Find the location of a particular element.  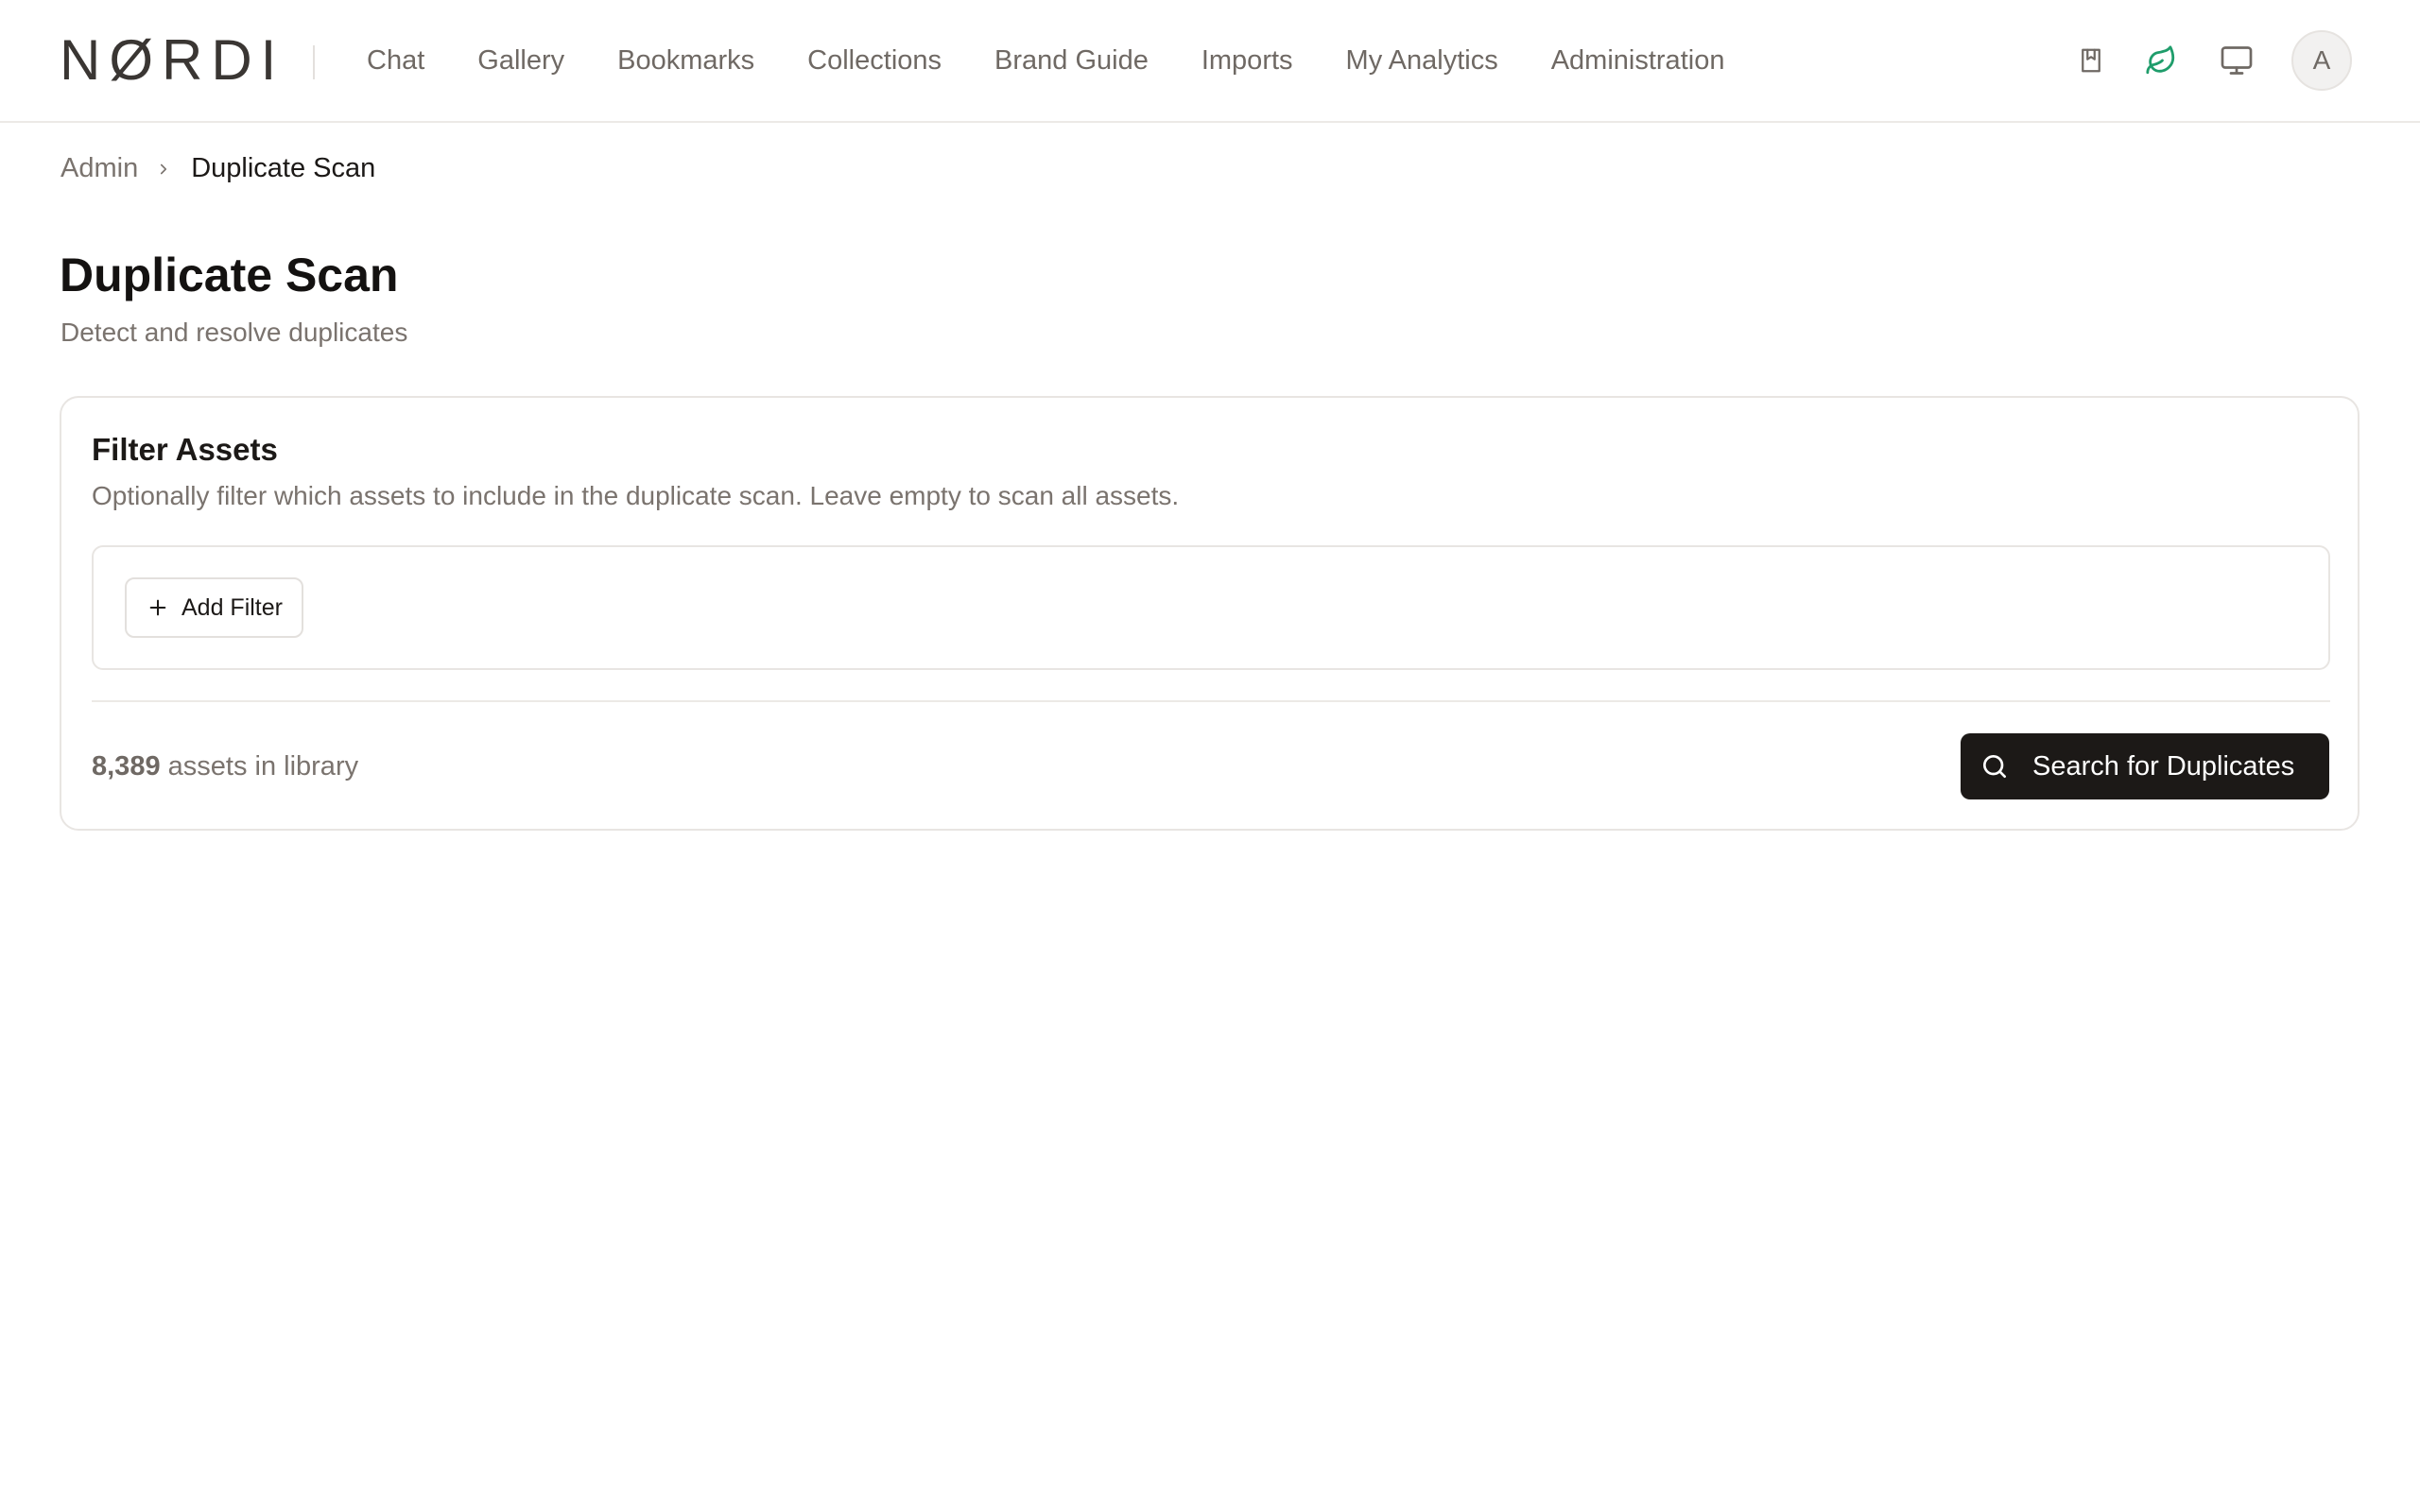

nav-item-bookmarks: Bookmarks is located at coordinates (685, 61).